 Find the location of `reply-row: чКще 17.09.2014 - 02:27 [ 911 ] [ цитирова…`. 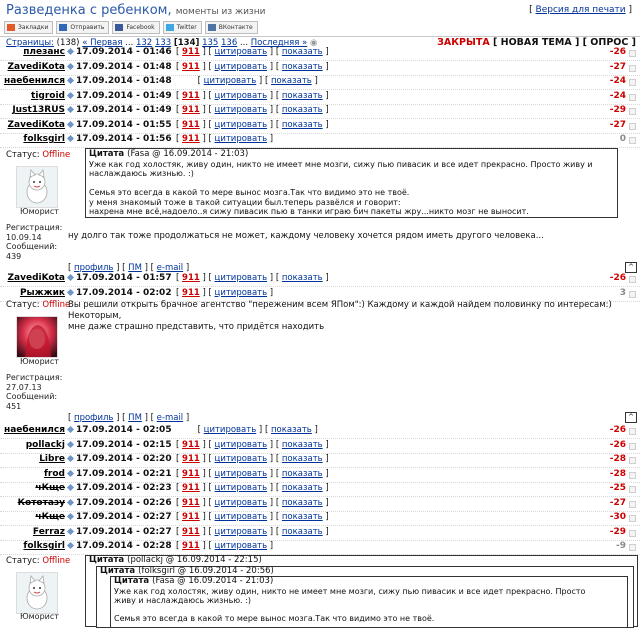

reply-row: чКще 17.09.2014 - 02:27 [ 911 ] [ цитирова… is located at coordinates (320, 518).